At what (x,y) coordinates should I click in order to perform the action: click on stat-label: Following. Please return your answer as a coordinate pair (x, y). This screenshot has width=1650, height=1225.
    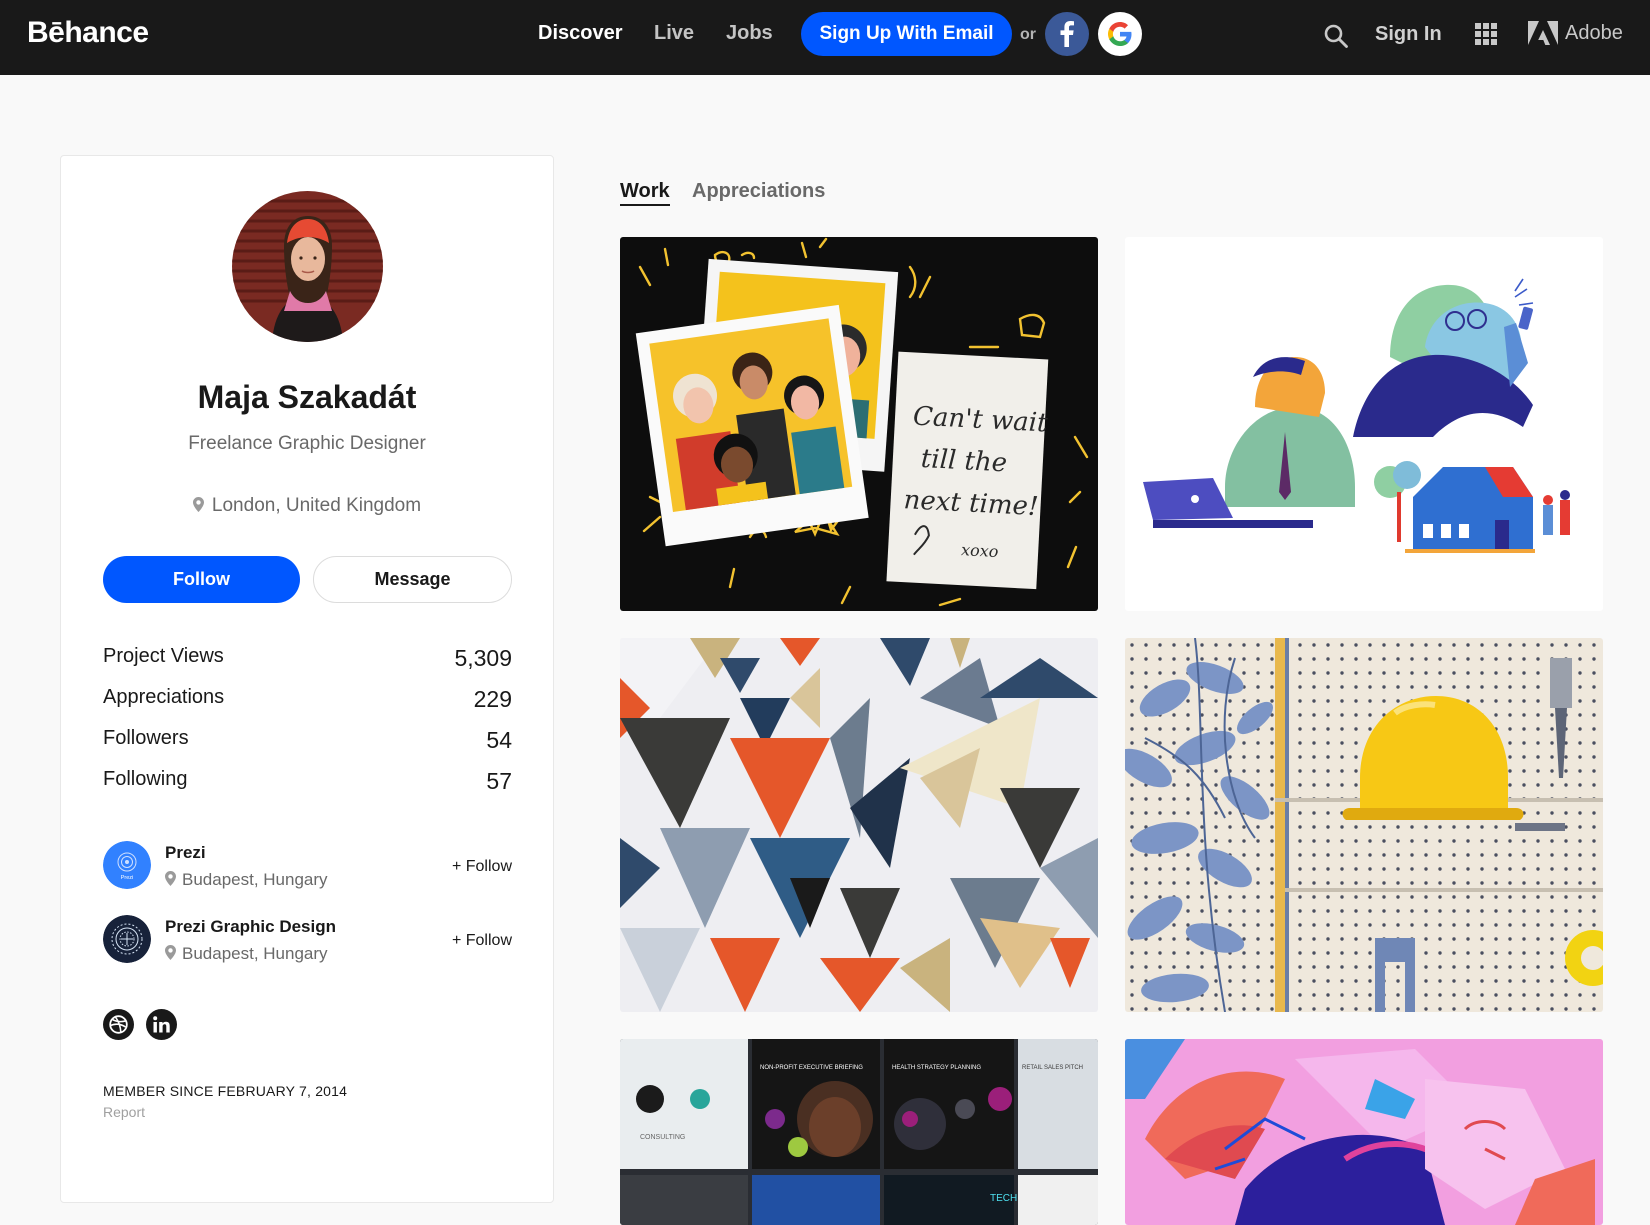
    Looking at the image, I should click on (145, 779).